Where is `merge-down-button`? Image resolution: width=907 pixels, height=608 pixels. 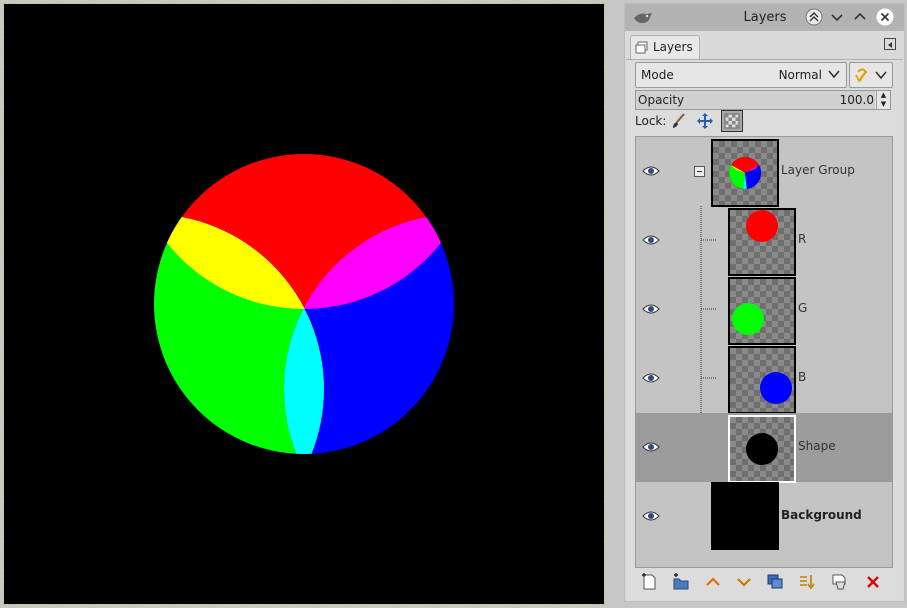
merge-down-button is located at coordinates (807, 582).